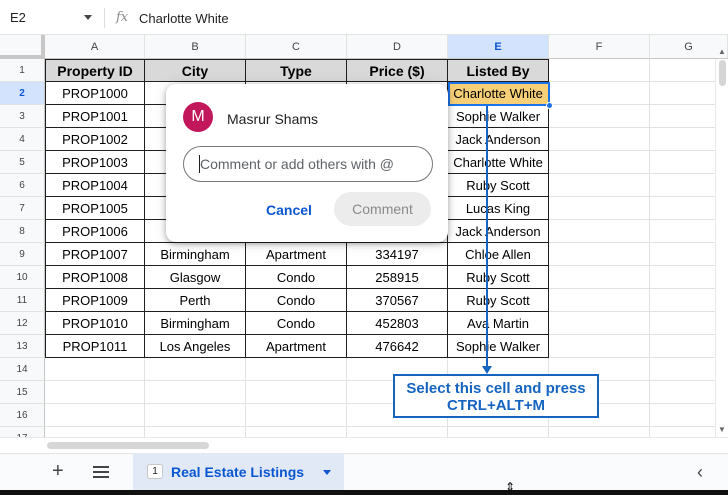 The height and width of the screenshot is (495, 728). What do you see at coordinates (549, 105) in the screenshot?
I see `fill-handle` at bounding box center [549, 105].